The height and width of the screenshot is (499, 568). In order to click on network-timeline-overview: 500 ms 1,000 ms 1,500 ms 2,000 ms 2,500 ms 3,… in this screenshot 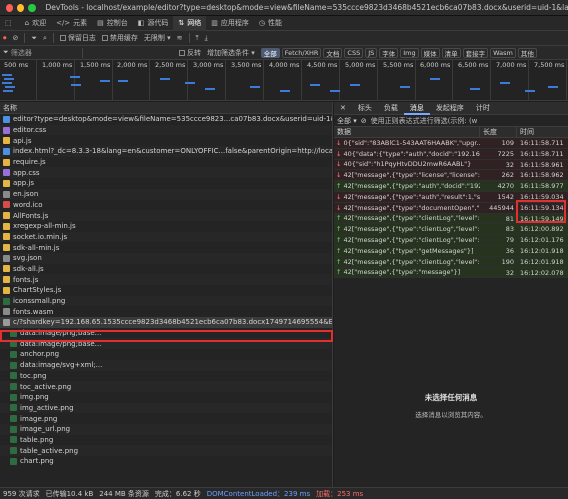, I will do `click(284, 80)`.